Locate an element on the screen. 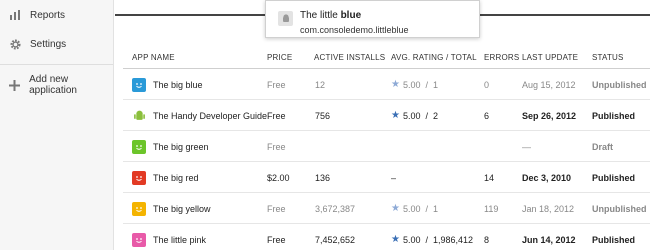 The width and height of the screenshot is (650, 250). last-update-cell: Jun 14, 2012 is located at coordinates (549, 239).